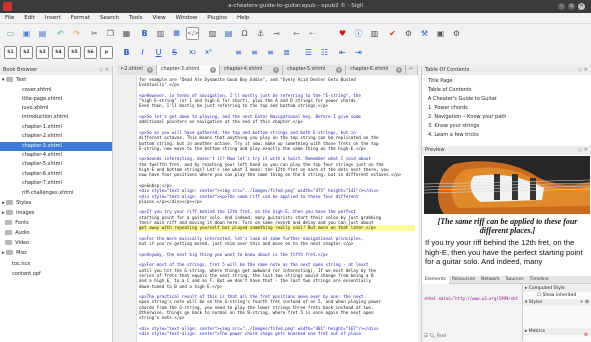 The width and height of the screenshot is (591, 342). Describe the element at coordinates (508, 99) in the screenshot. I see `toc-item: A Cheater's Guide to Guitar` at that location.